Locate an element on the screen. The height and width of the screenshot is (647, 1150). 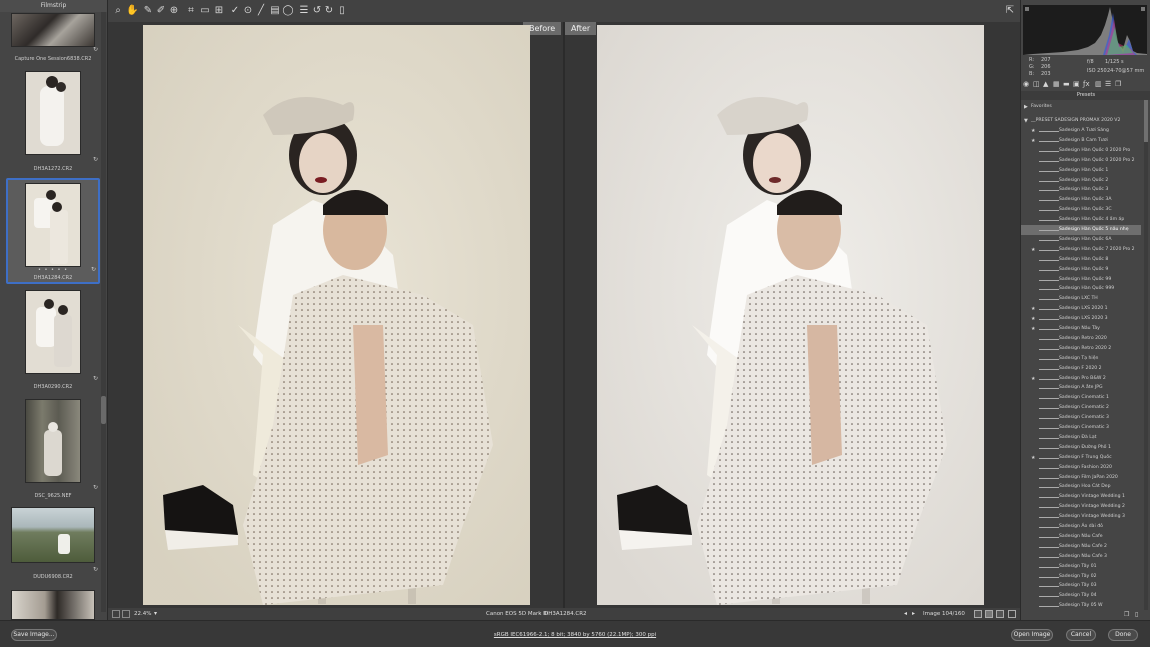
filmstrip-item: DH3A0290.CR2 ↻ is located at coordinates (53, 340).